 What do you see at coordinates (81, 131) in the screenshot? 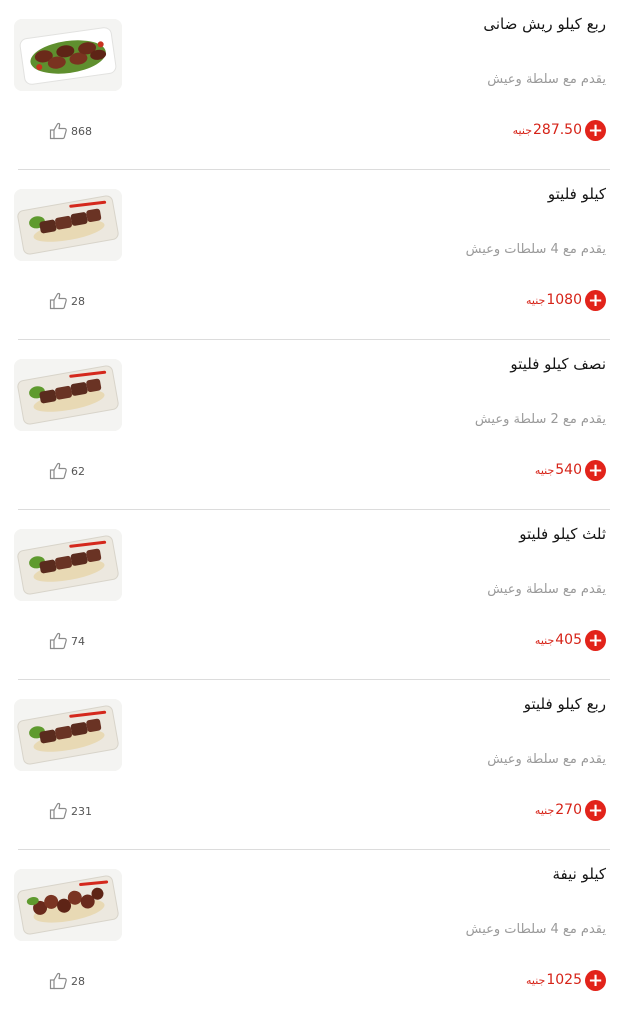
I see `like-count: 868` at bounding box center [81, 131].